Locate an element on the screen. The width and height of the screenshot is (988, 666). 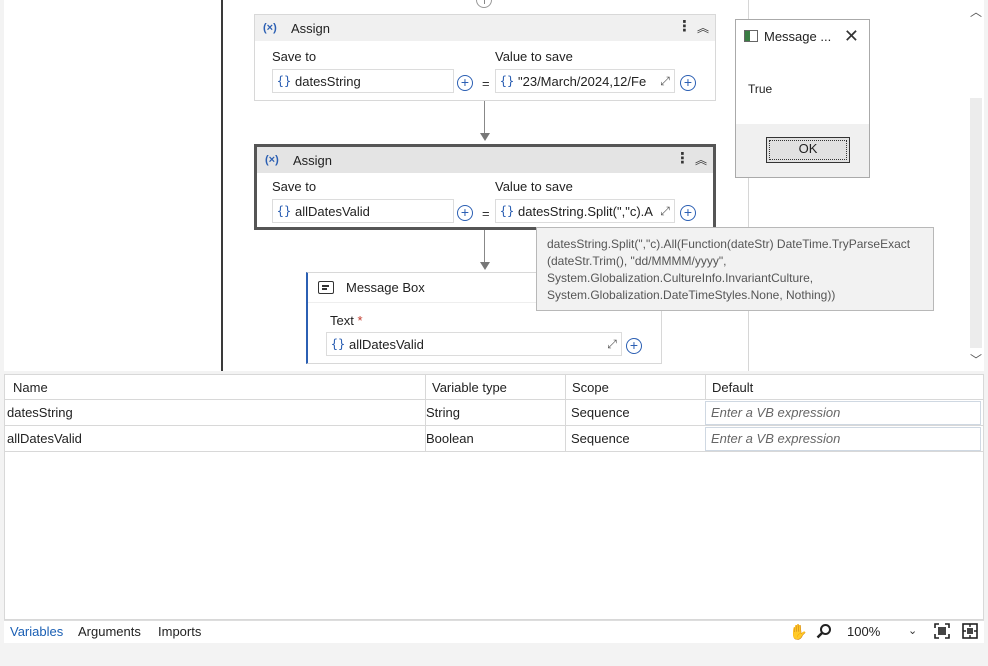
value-to-save-field: {} datesString.Split(","c).A ⤢ is located at coordinates (585, 211).